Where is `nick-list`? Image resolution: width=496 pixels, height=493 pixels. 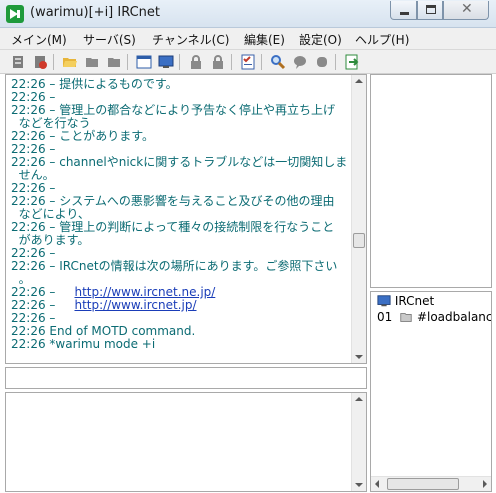 nick-list is located at coordinates (431, 181).